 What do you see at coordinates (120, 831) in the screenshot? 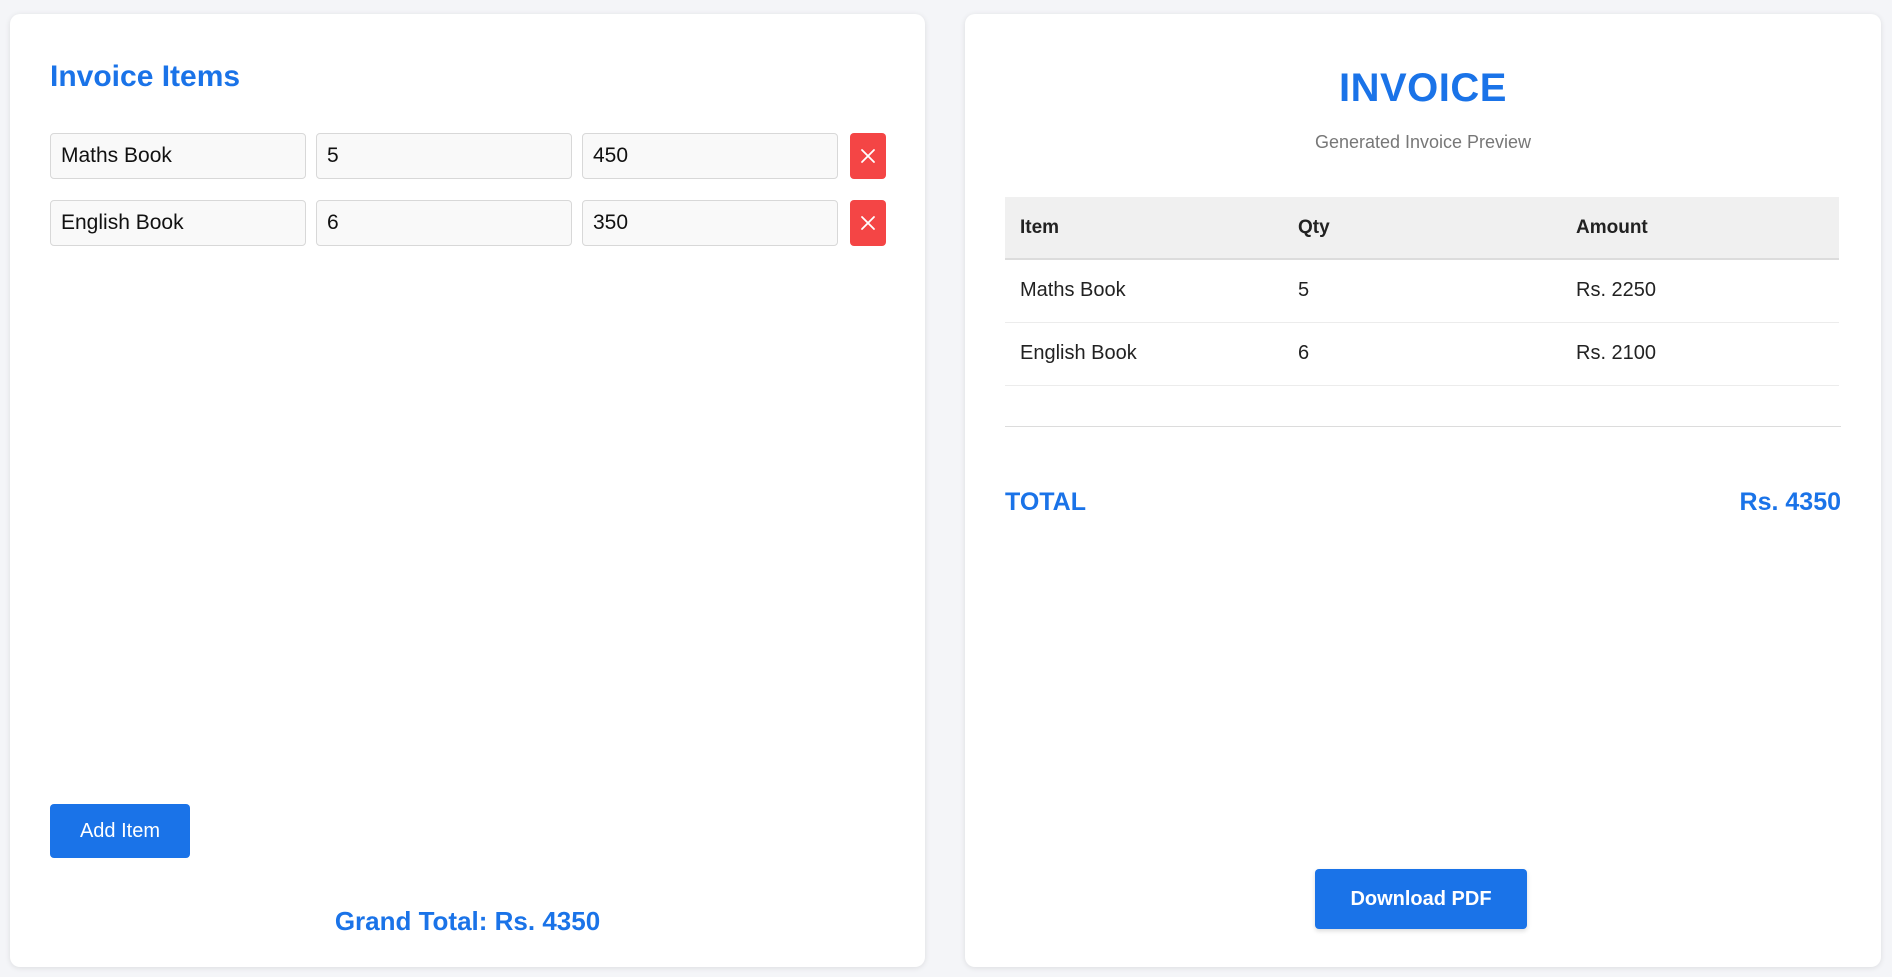
I see `add-item-button: Add Item` at bounding box center [120, 831].